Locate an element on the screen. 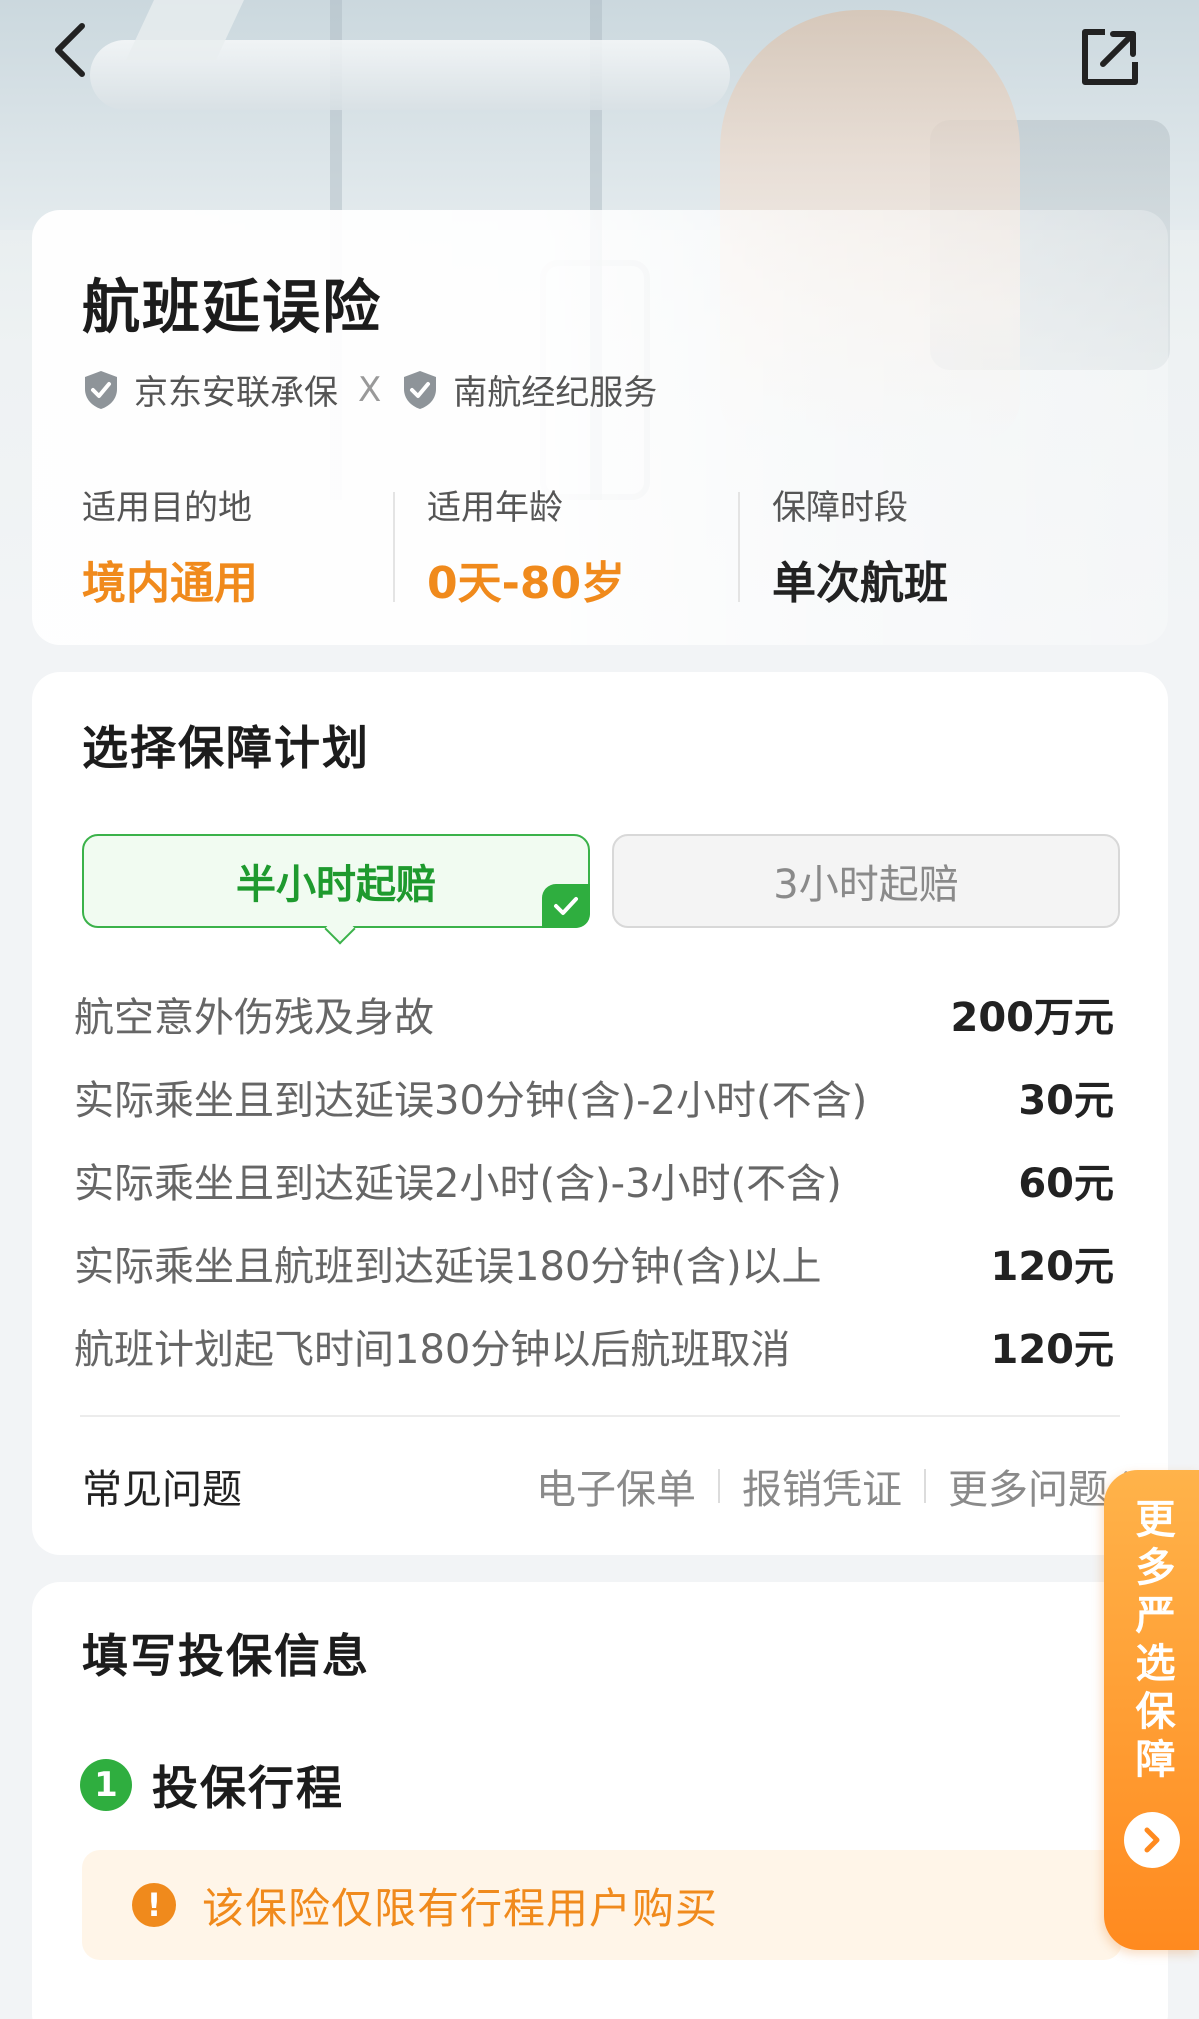 The image size is (1199, 2019). coverage-item: 实际乘坐且航班到达延误180分钟(含)以上 is located at coordinates (448, 1266).